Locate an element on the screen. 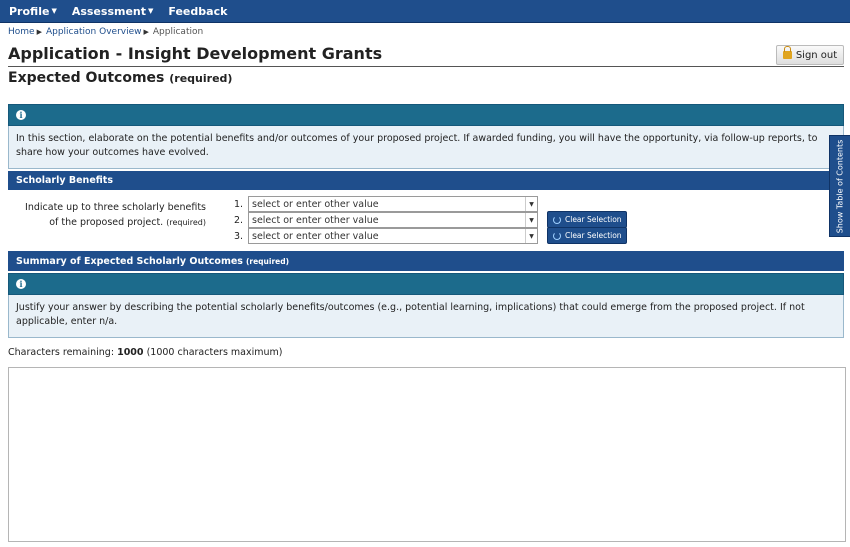 The width and height of the screenshot is (850, 547). top-nav: Profile ▼ Assessment ▼ Feedback is located at coordinates (425, 11).